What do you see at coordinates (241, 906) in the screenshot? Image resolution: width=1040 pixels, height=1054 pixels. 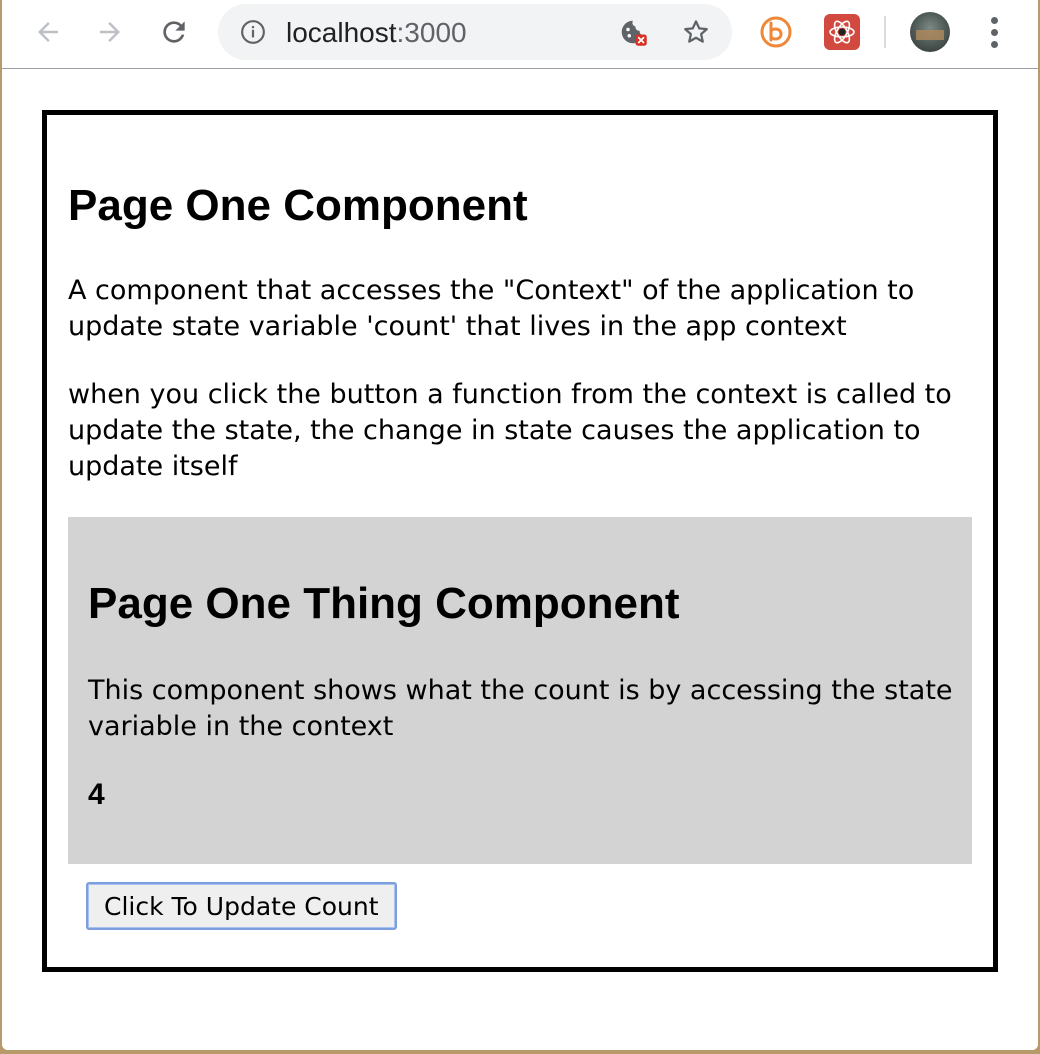 I see `update-count-button: Click To Update Count` at bounding box center [241, 906].